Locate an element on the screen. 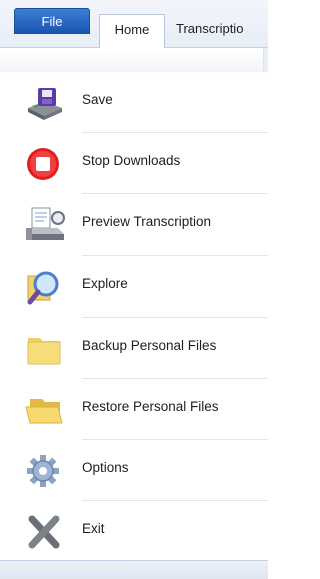  menu-item-backup-personal-files: Backup Personal Files is located at coordinates (134, 348).